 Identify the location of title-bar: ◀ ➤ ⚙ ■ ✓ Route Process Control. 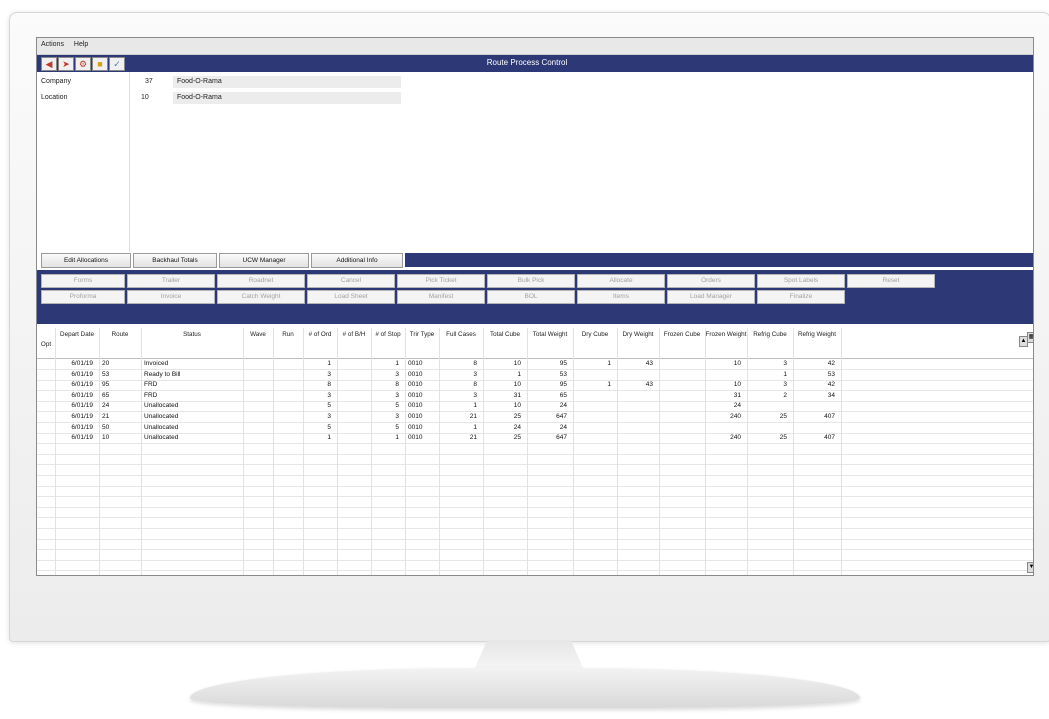
(535, 63).